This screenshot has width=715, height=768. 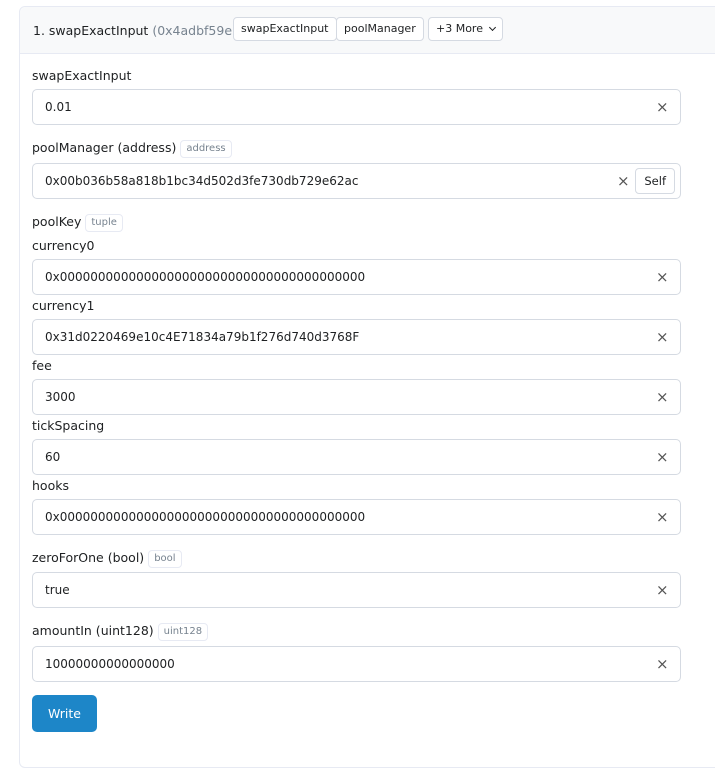 I want to click on swapexactinput-field: ×, so click(x=356, y=107).